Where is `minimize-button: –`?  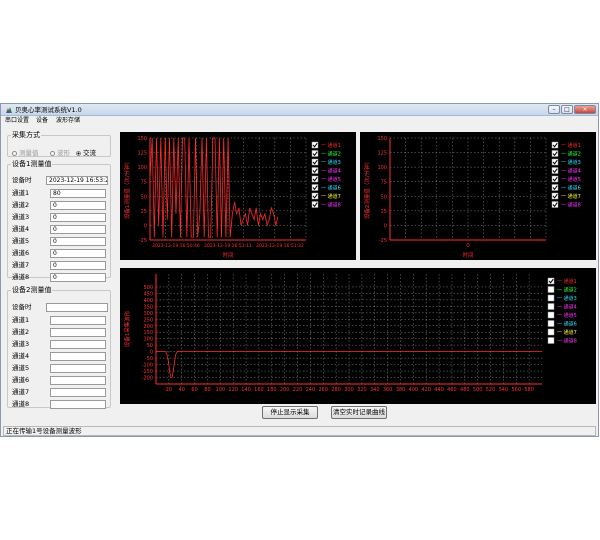
minimize-button: – is located at coordinates (554, 109).